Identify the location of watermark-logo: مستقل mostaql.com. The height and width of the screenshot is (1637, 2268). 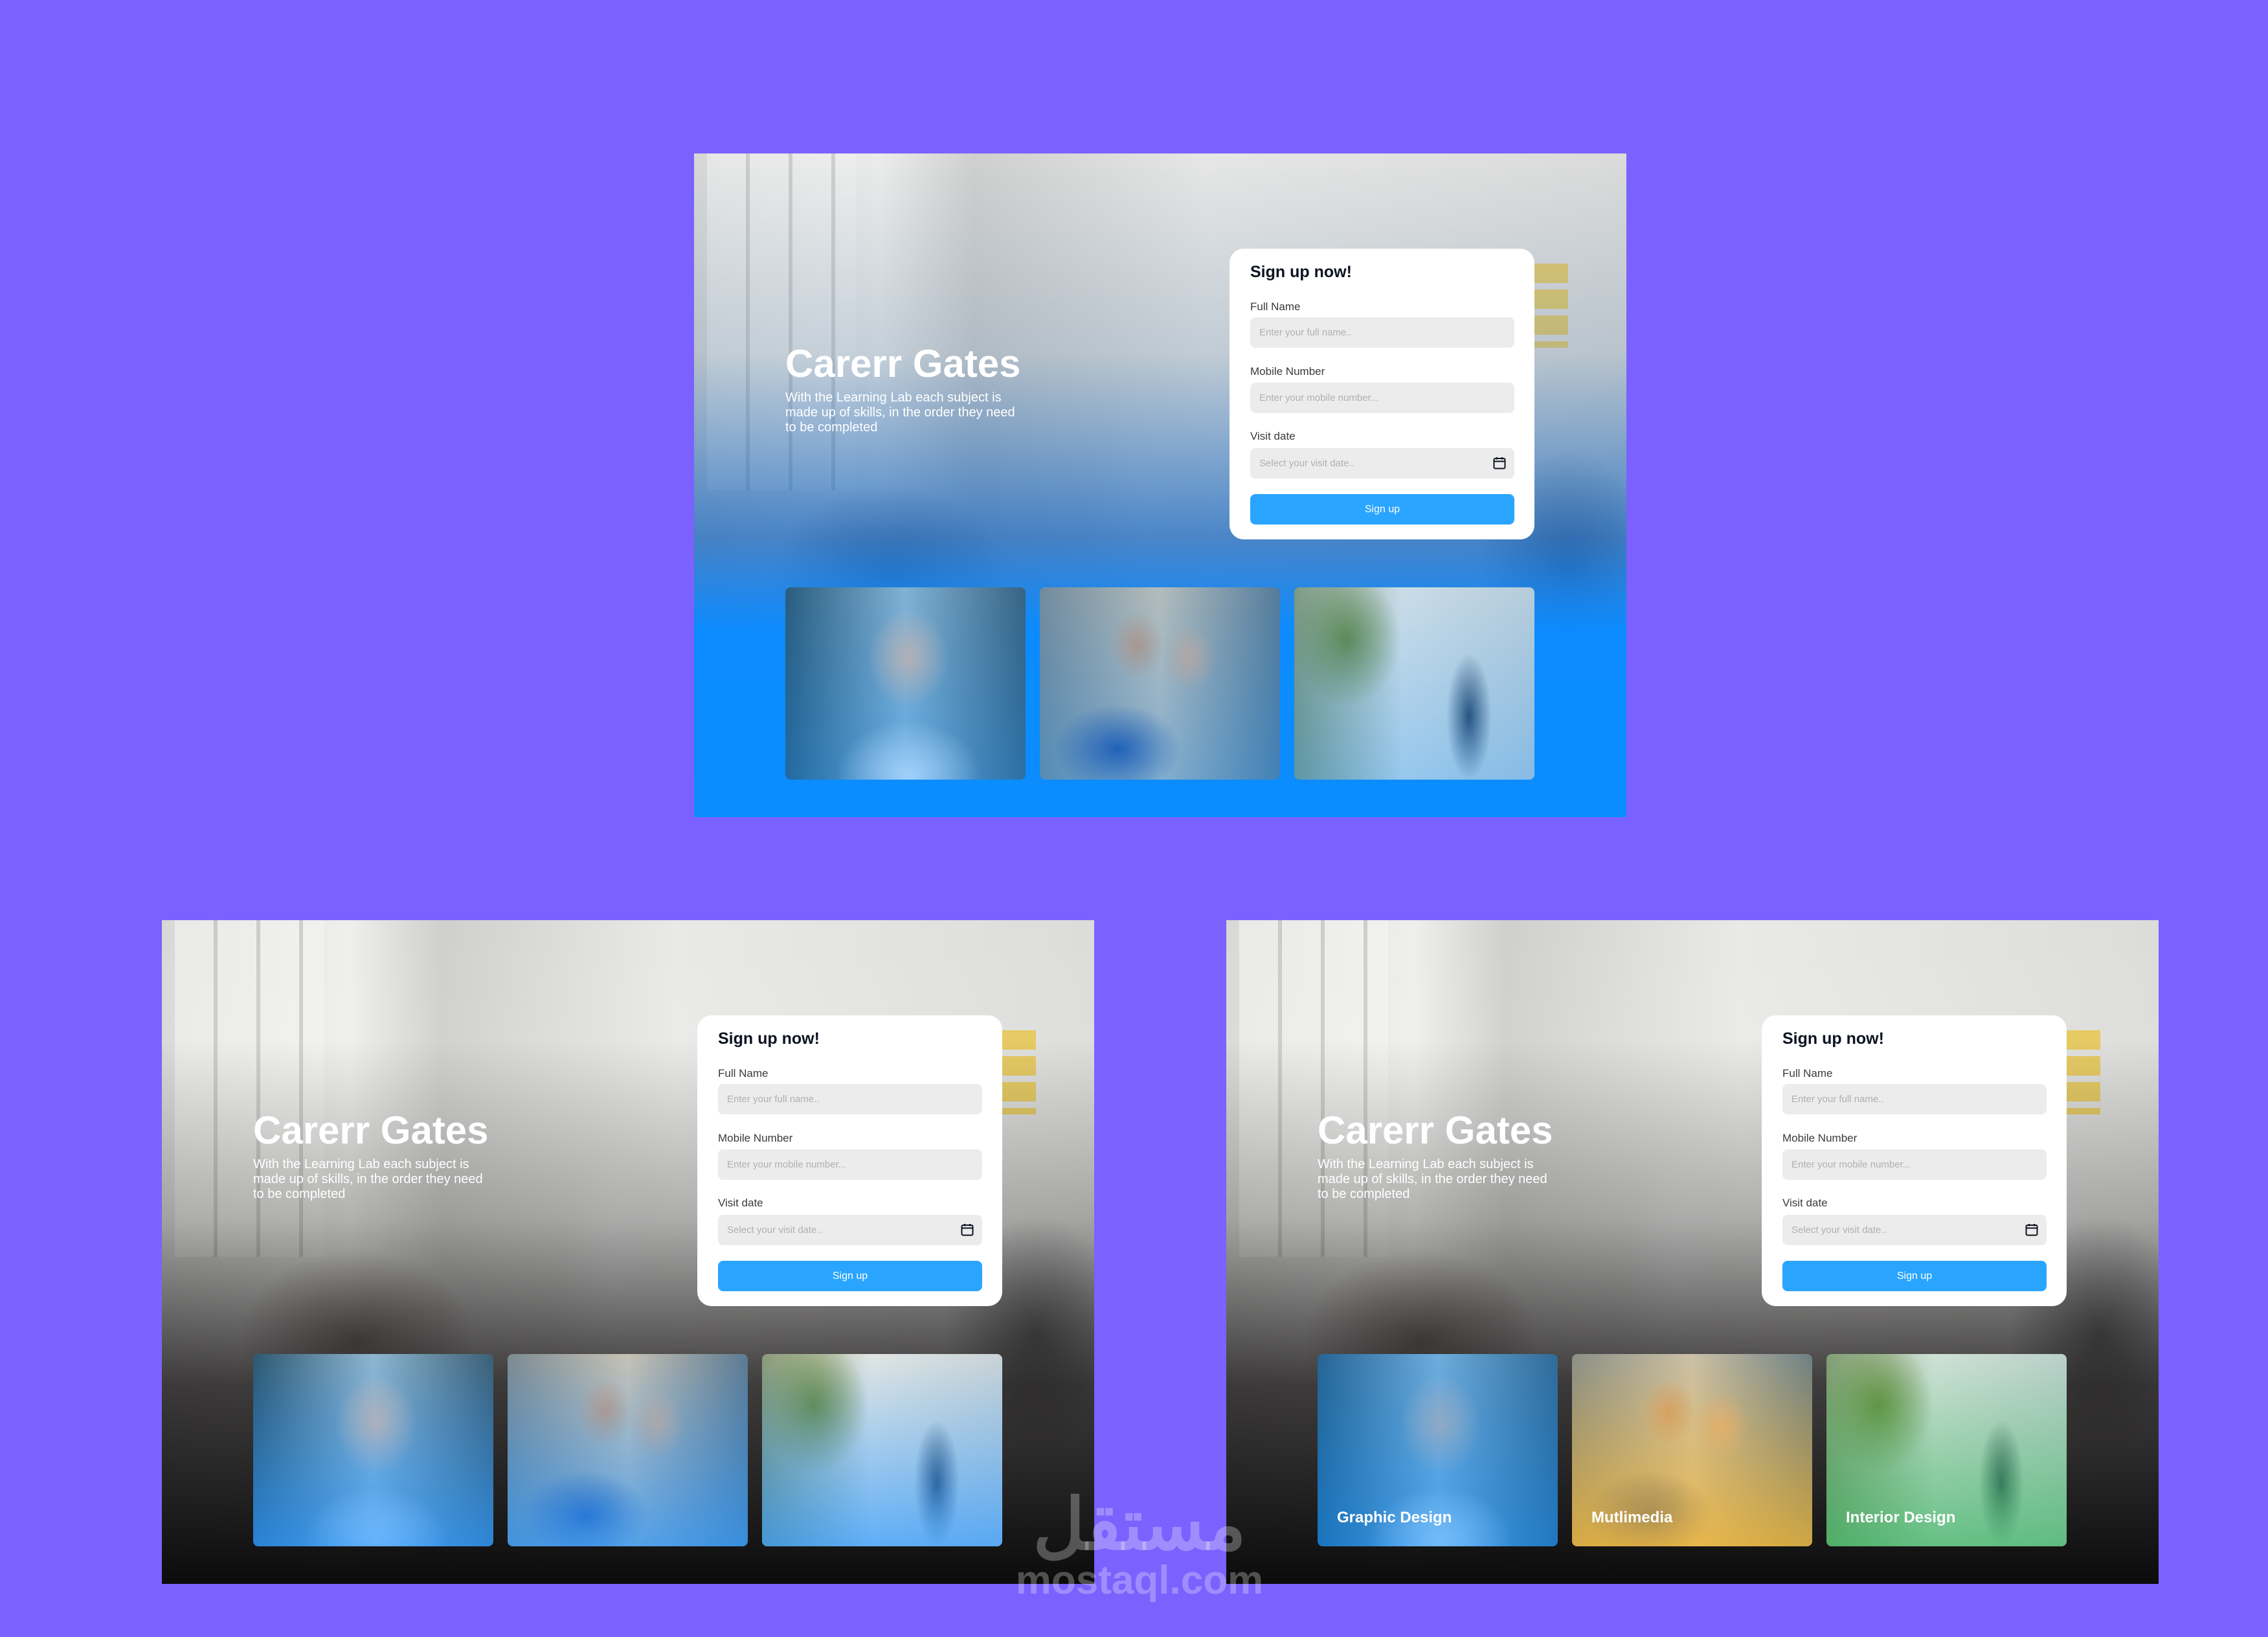
(1139, 1545).